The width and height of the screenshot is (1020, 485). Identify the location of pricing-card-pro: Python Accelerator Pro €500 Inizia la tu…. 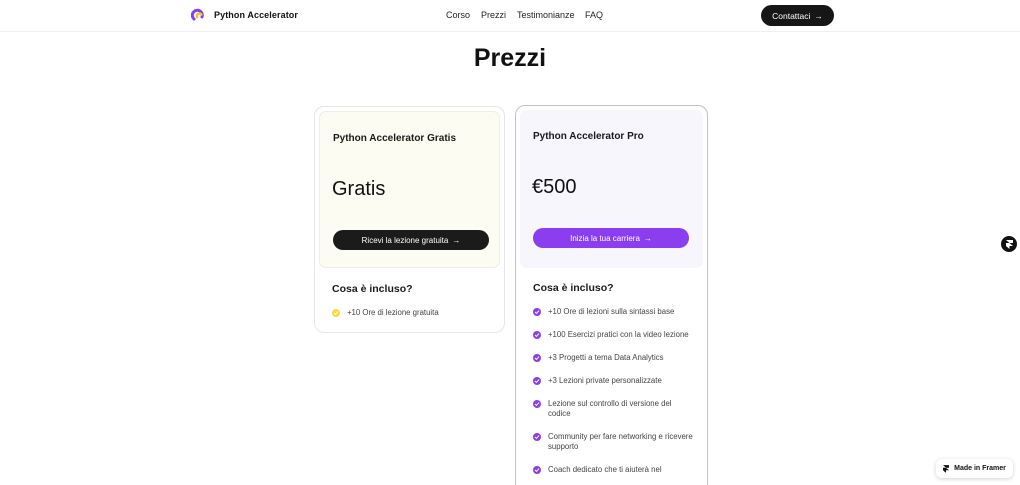
(611, 295).